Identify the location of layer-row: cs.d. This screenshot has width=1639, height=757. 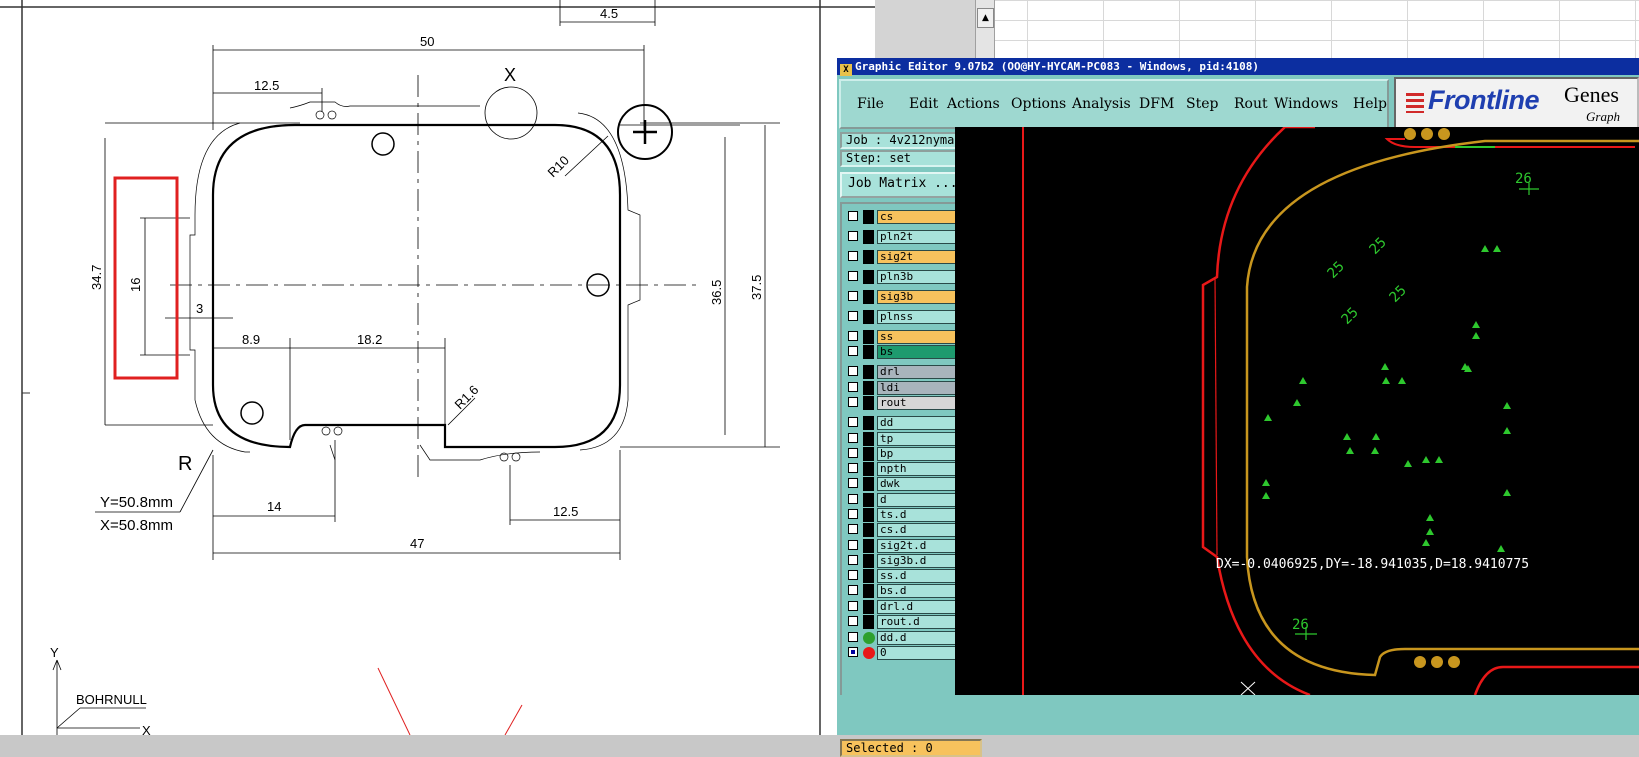
(906, 530).